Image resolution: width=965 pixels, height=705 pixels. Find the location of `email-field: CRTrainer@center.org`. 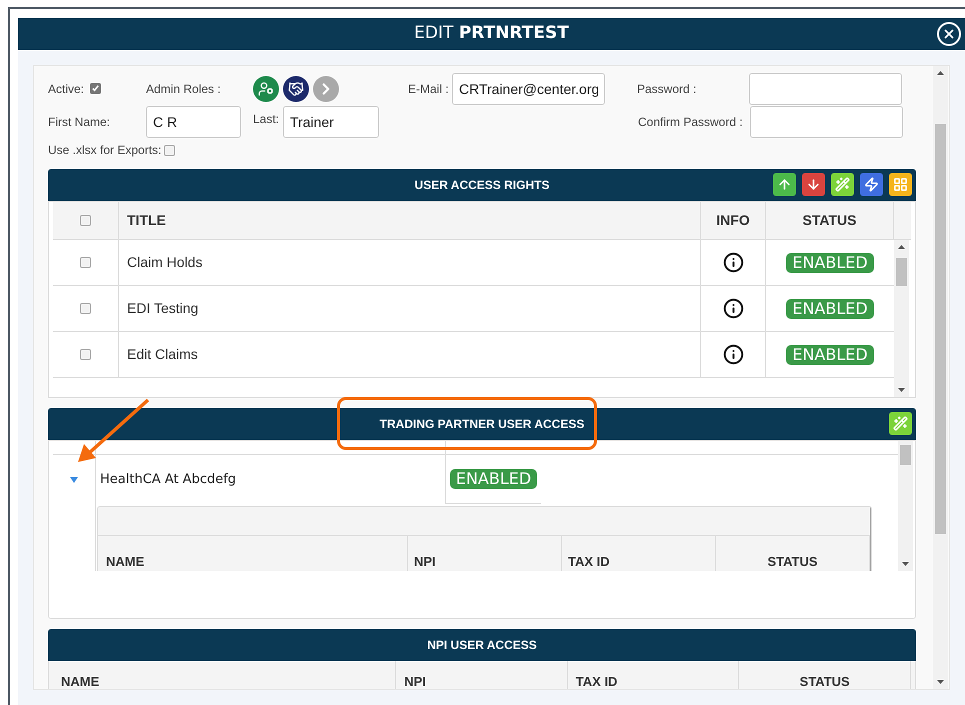

email-field: CRTrainer@center.org is located at coordinates (528, 88).